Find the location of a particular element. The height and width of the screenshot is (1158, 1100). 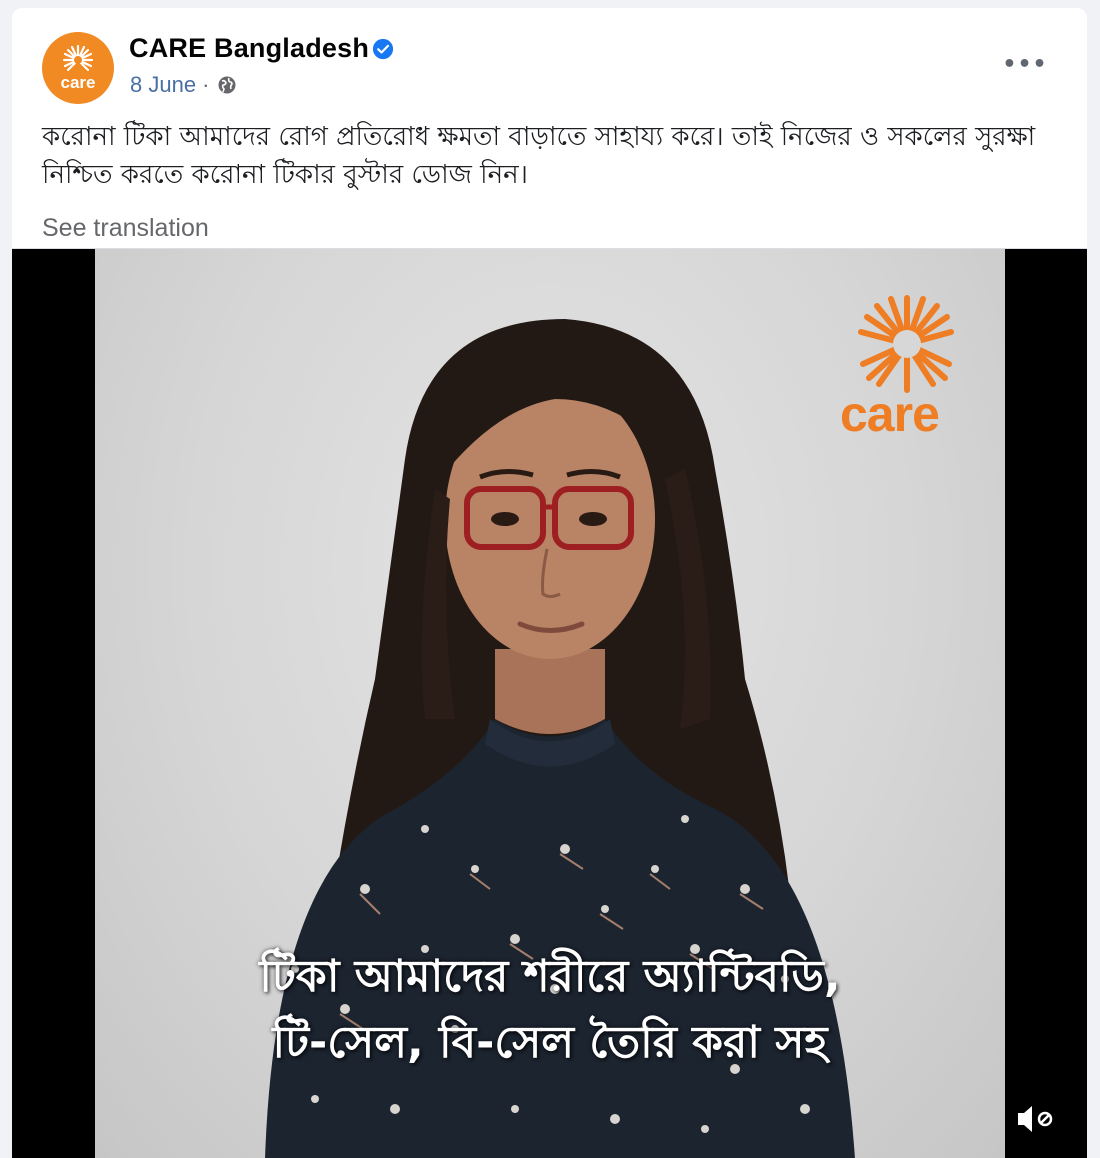

more-options-icon: ••• is located at coordinates (1025, 64).